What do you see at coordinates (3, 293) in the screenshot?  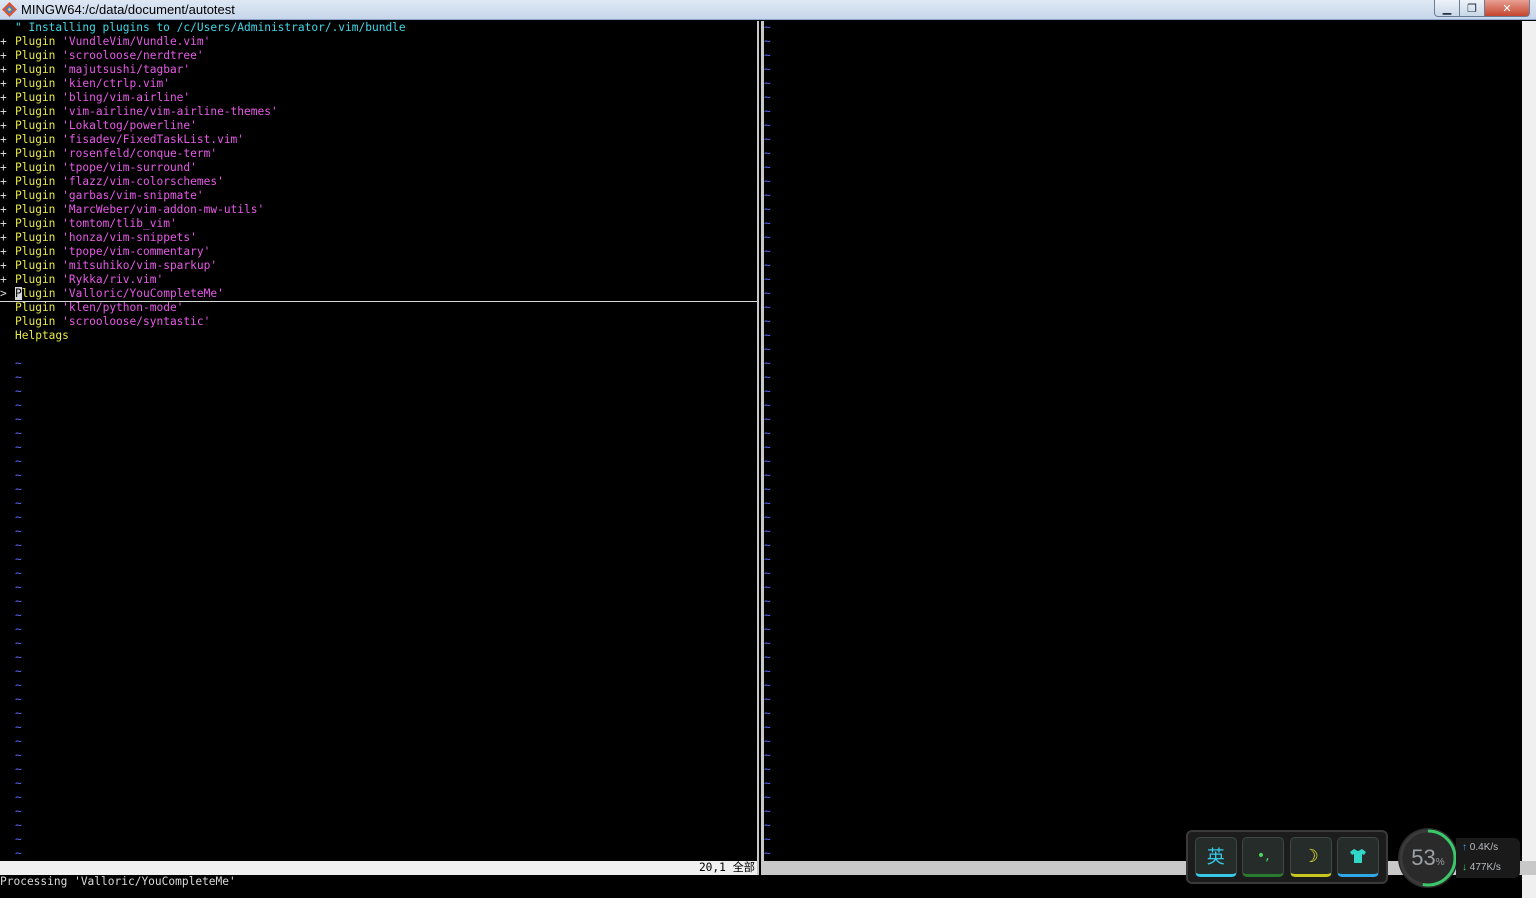 I see `line-gutter-marker: >` at bounding box center [3, 293].